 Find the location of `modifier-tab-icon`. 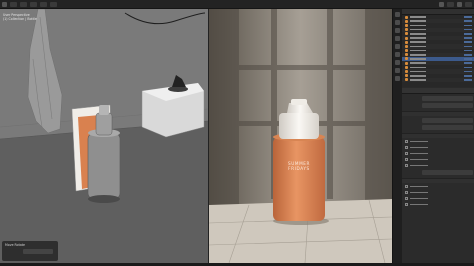

modifier-tab-icon is located at coordinates (397, 70).